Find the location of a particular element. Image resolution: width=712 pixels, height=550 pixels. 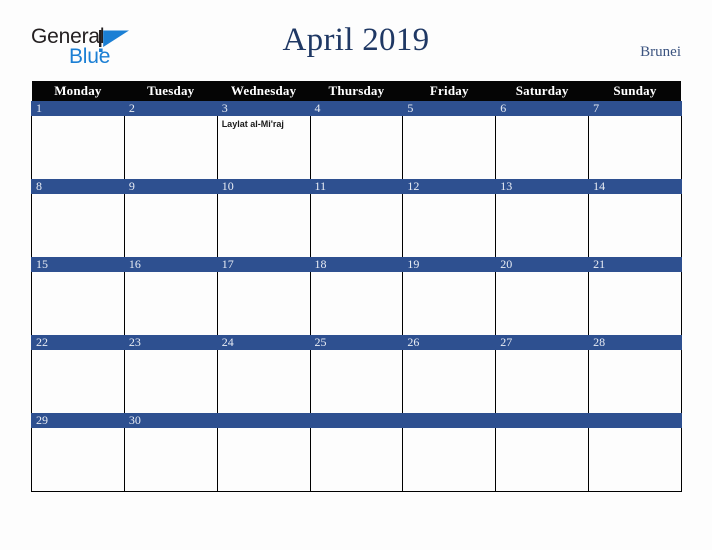

date-number: 23 is located at coordinates (170, 342).